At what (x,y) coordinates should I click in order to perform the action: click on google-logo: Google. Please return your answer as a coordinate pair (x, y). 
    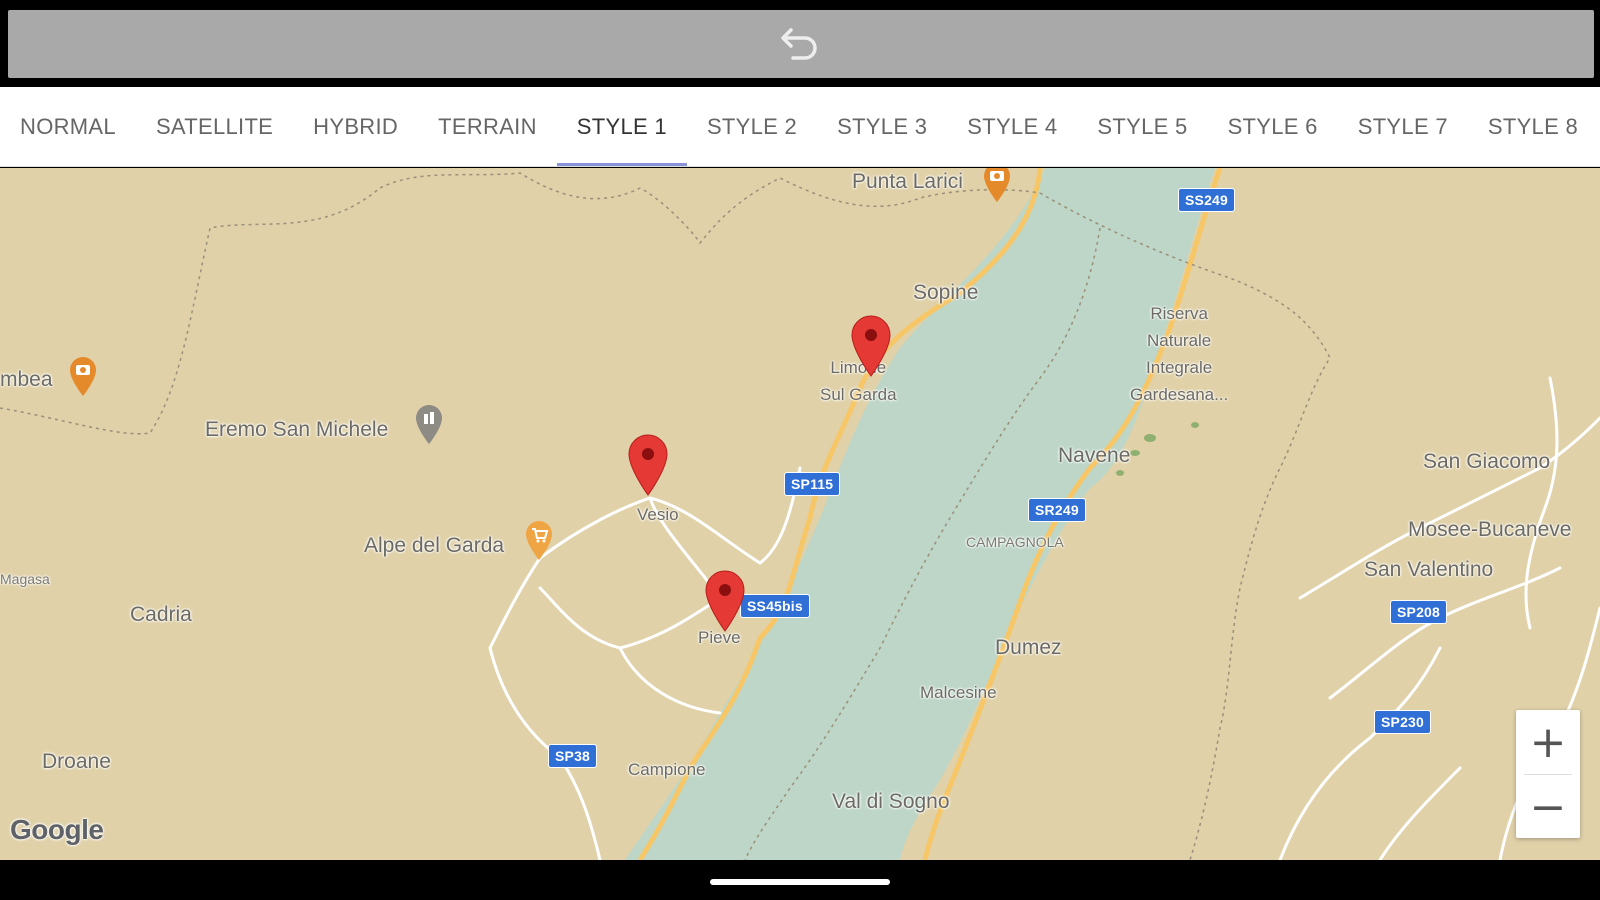
    Looking at the image, I should click on (57, 829).